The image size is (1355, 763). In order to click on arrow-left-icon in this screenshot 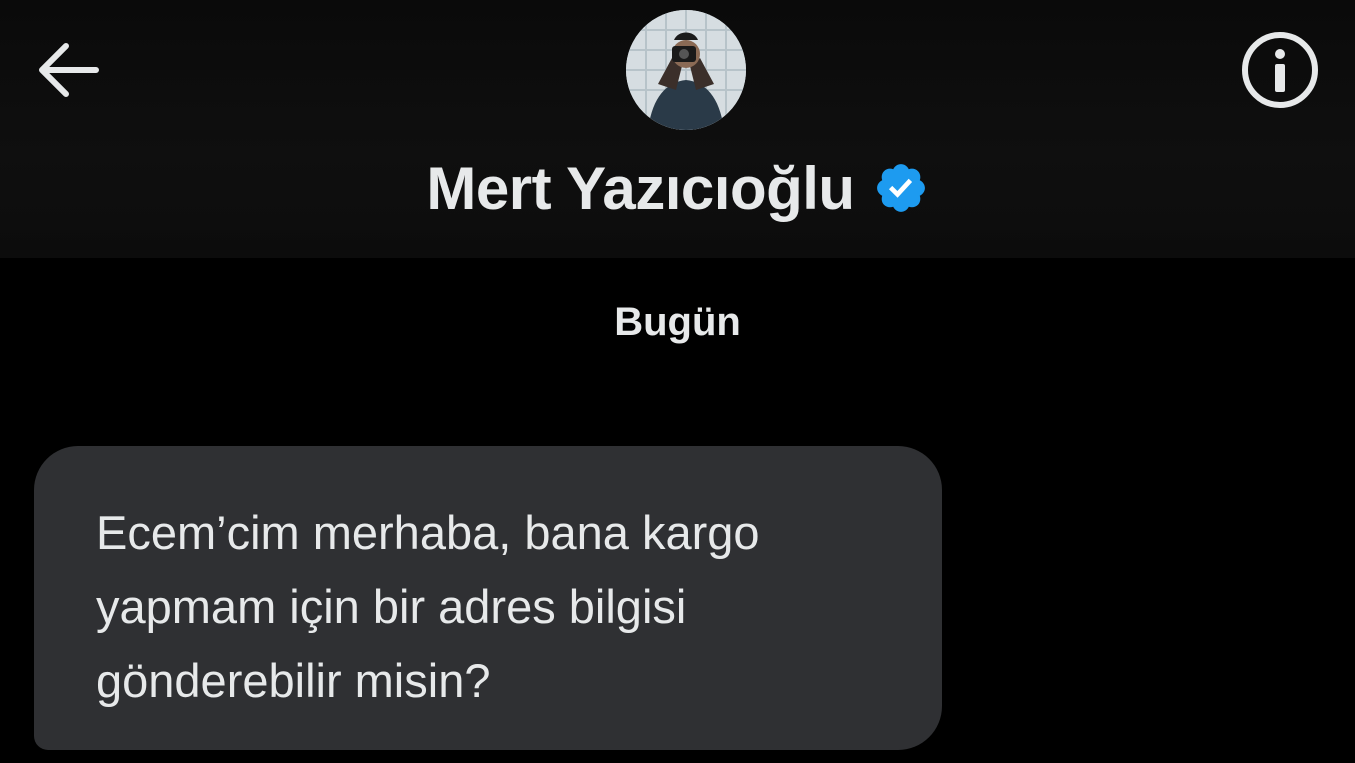, I will do `click(69, 70)`.